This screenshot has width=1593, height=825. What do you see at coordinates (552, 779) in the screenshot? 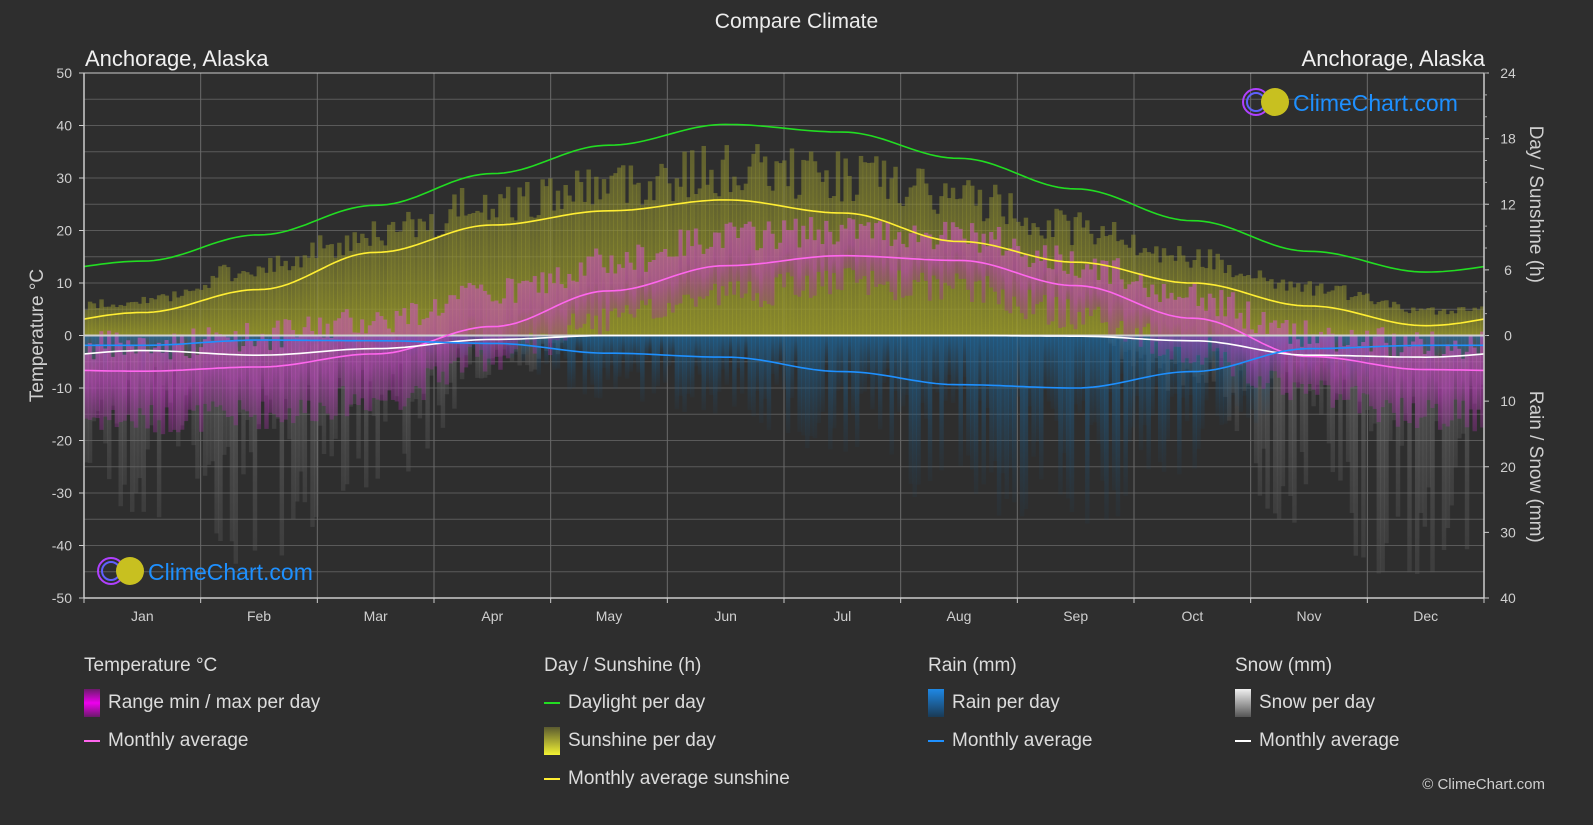
I see `sunshine-avg-swatch` at bounding box center [552, 779].